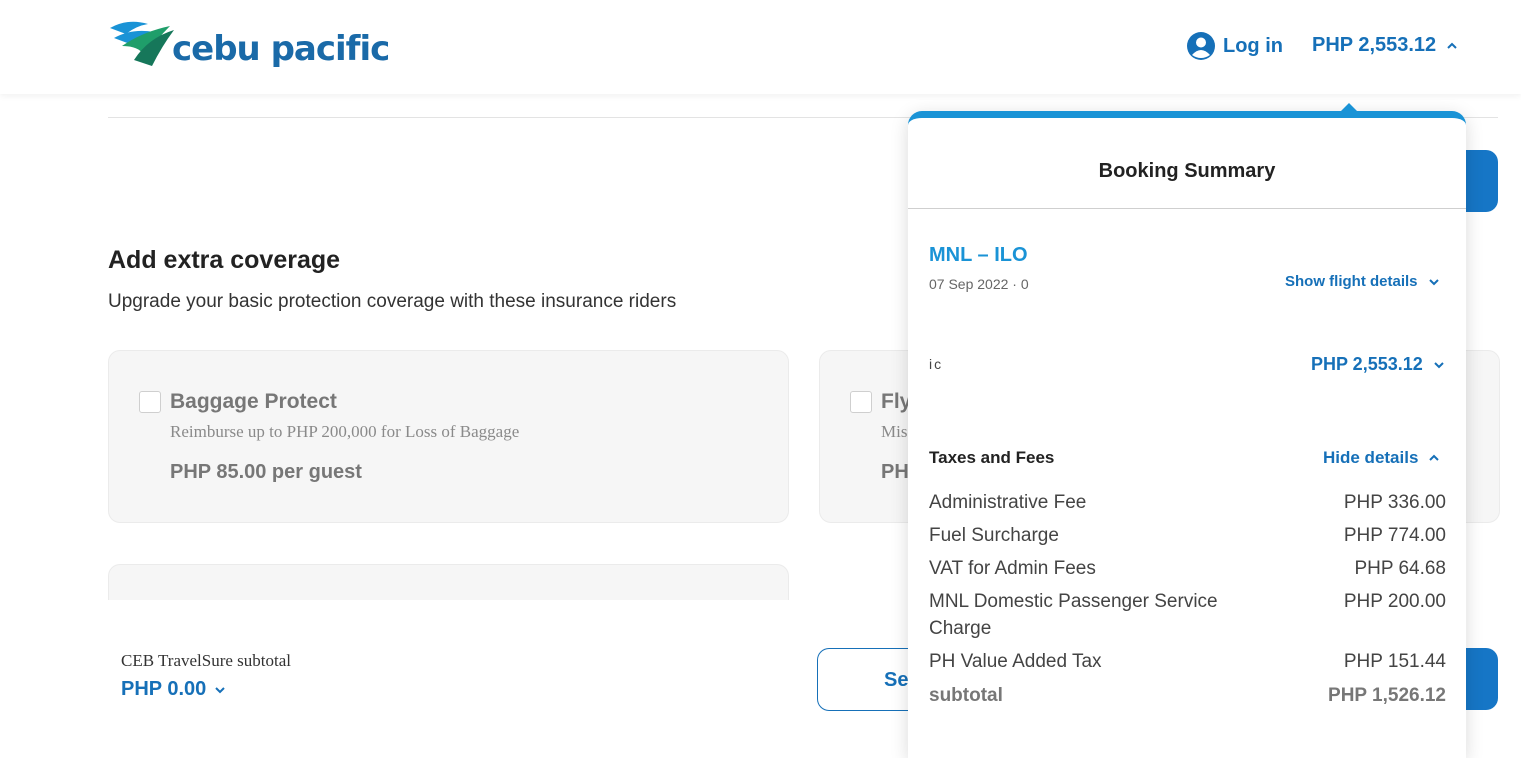 This screenshot has width=1521, height=758. What do you see at coordinates (1394, 535) in the screenshot?
I see `fee-amount: PHP 774.00` at bounding box center [1394, 535].